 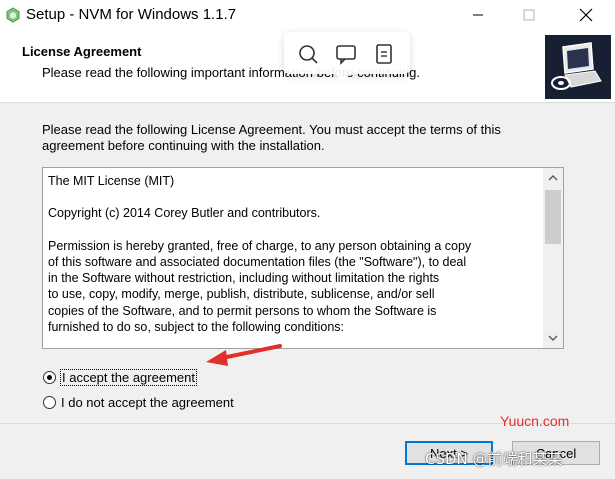 I want to click on maximize-icon, so click(x=529, y=15).